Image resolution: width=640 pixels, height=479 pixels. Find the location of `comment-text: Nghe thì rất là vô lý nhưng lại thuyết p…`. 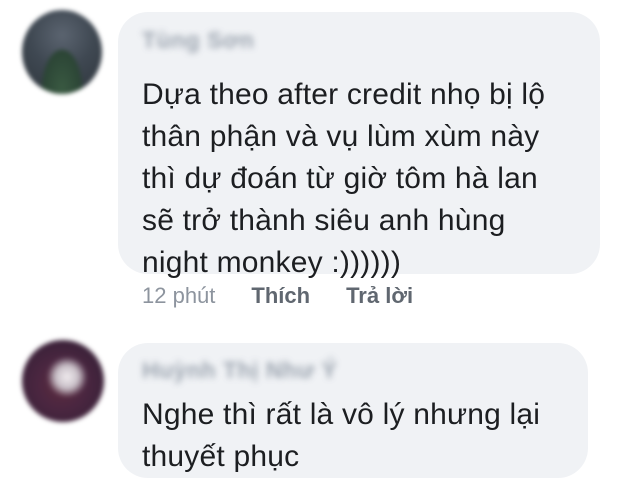

comment-text: Nghe thì rất là vô lý nhưng lại thuyết p… is located at coordinates (353, 436).